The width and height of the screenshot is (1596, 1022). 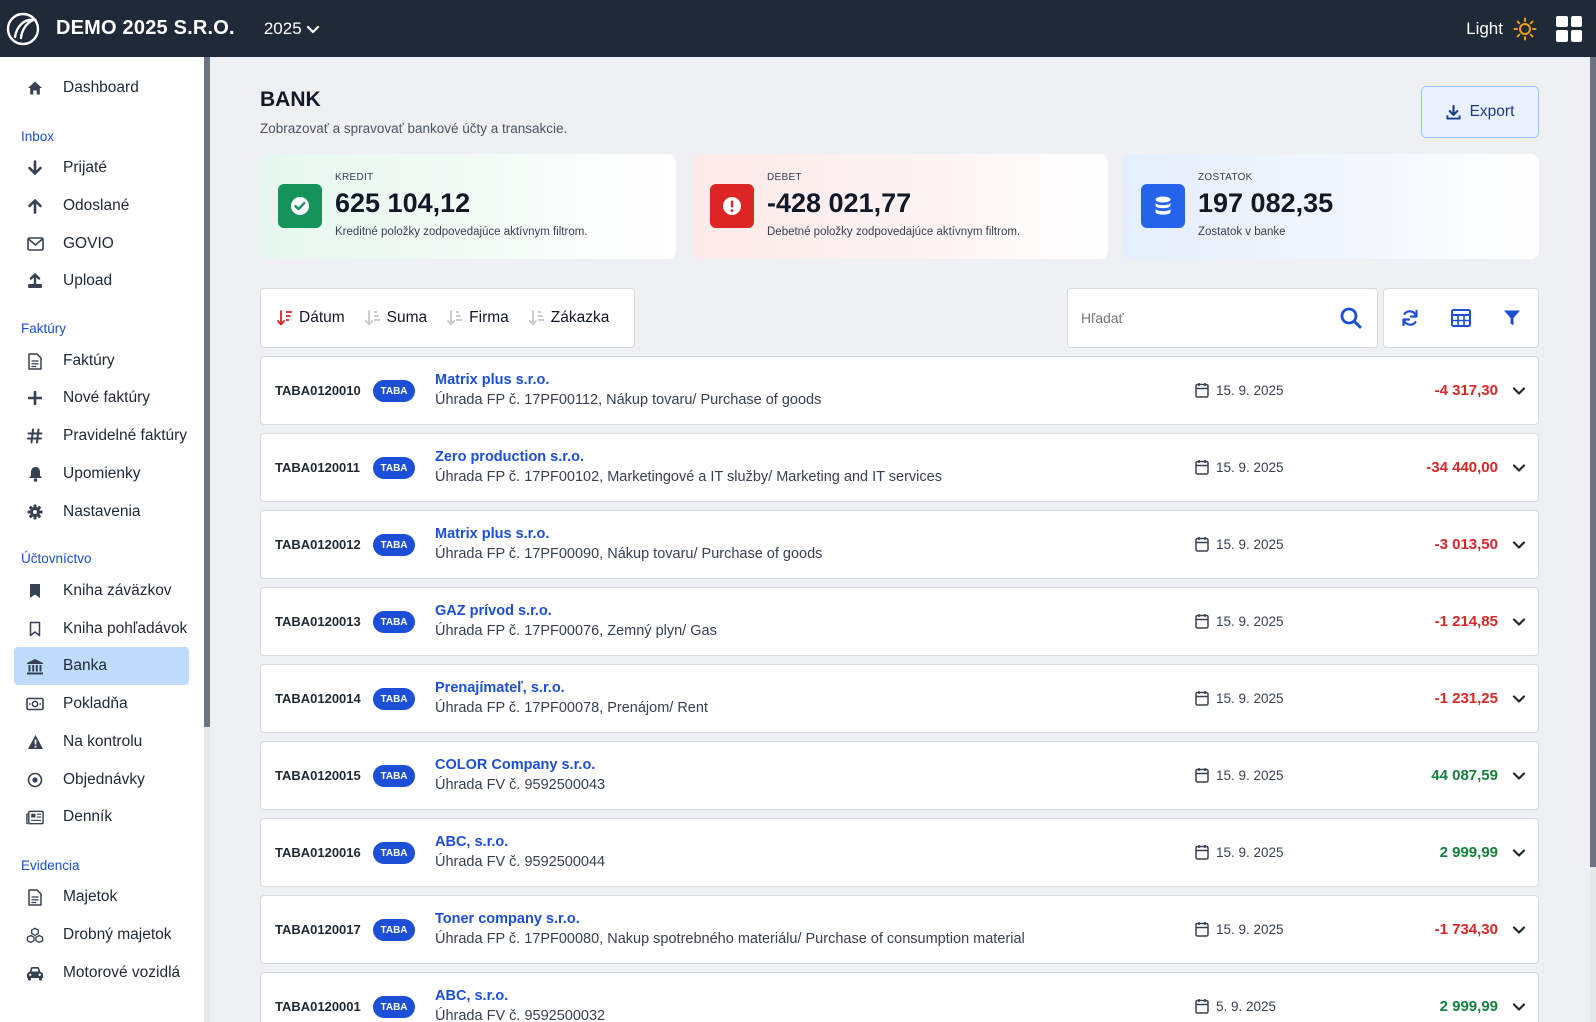 I want to click on transaction-amount: -1 214,85, so click(x=1466, y=621).